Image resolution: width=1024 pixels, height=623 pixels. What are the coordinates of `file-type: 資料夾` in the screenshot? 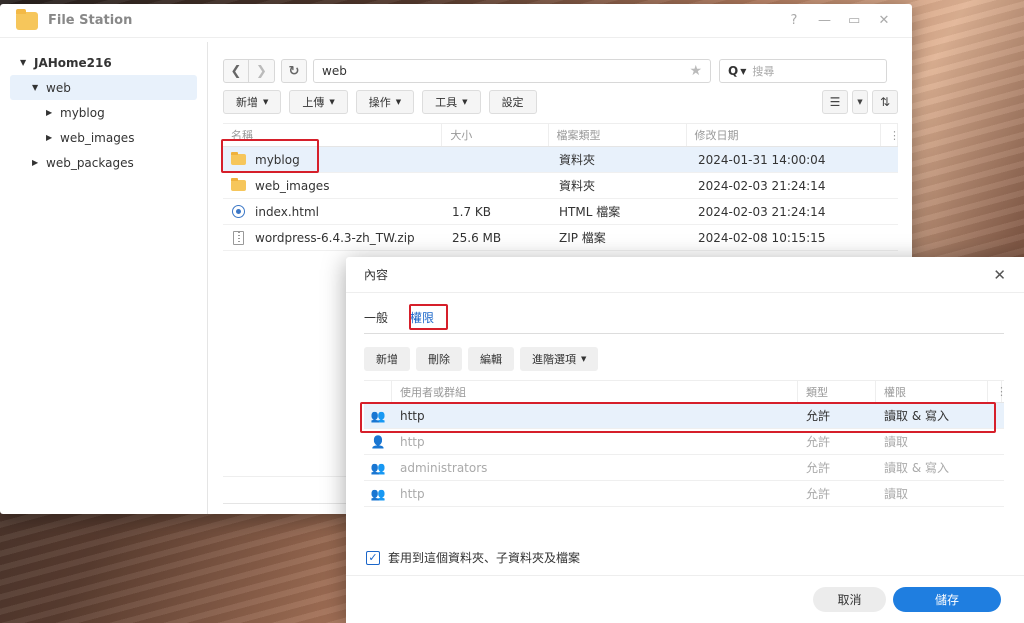 It's located at (577, 186).